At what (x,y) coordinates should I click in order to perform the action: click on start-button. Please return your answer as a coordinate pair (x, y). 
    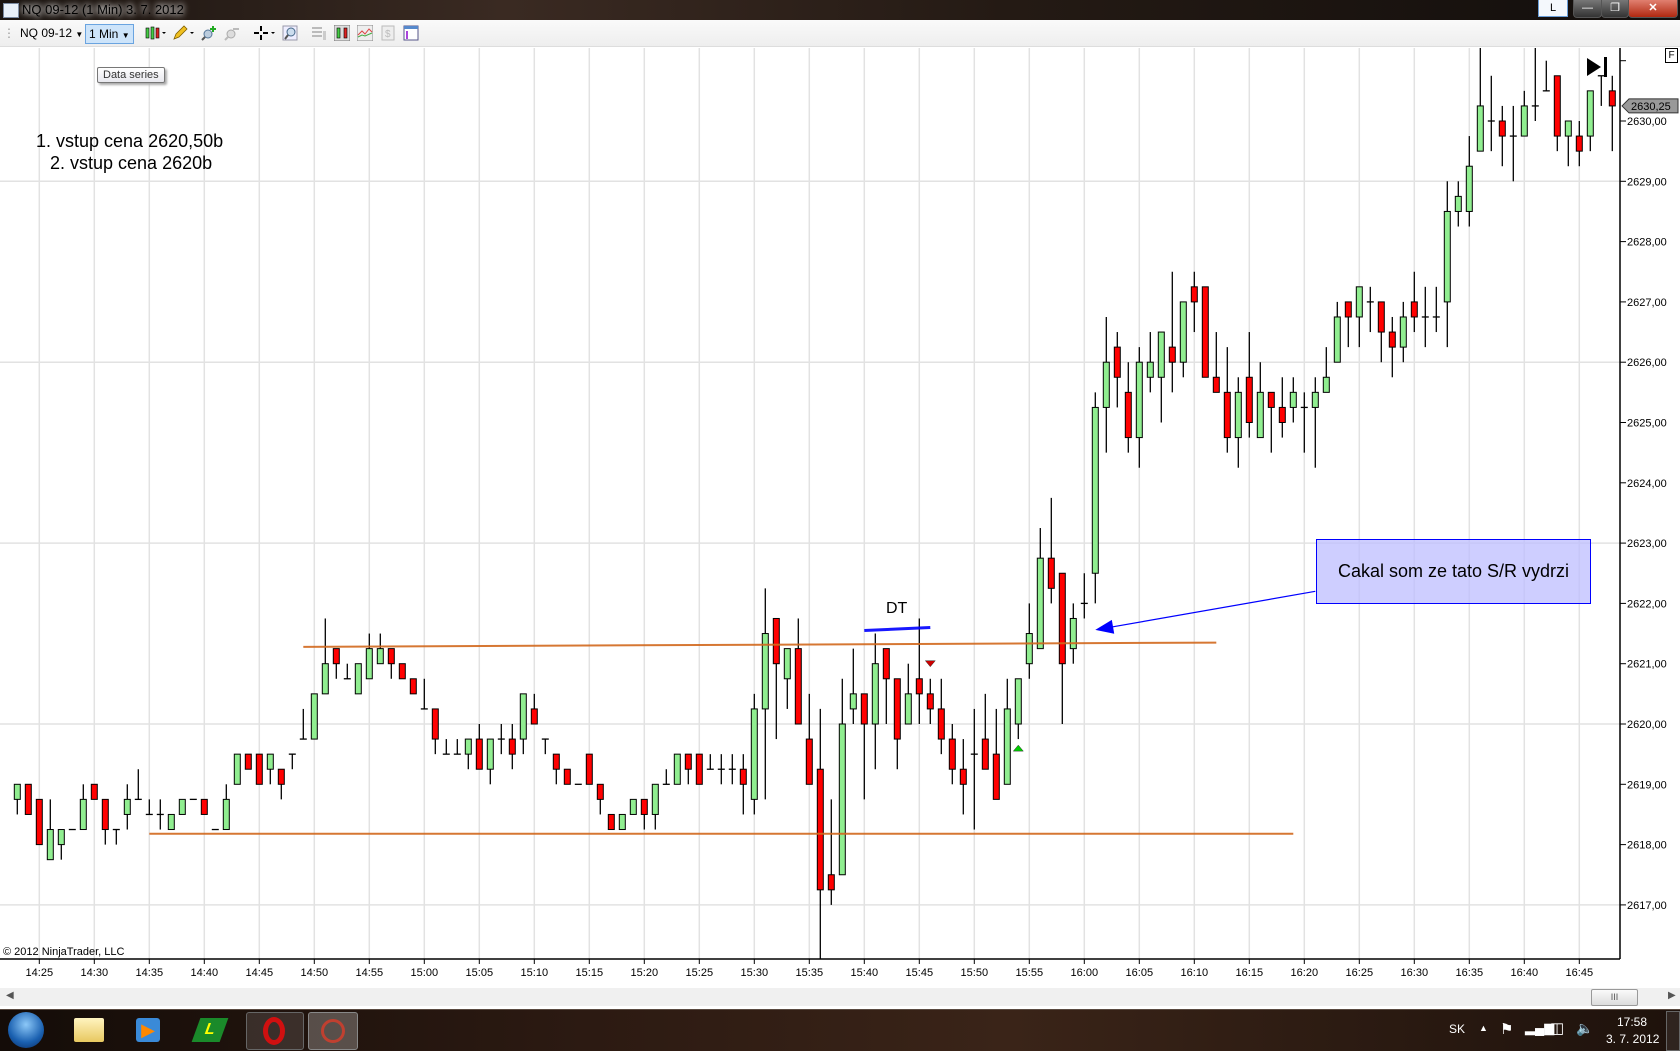
    Looking at the image, I should click on (26, 1030).